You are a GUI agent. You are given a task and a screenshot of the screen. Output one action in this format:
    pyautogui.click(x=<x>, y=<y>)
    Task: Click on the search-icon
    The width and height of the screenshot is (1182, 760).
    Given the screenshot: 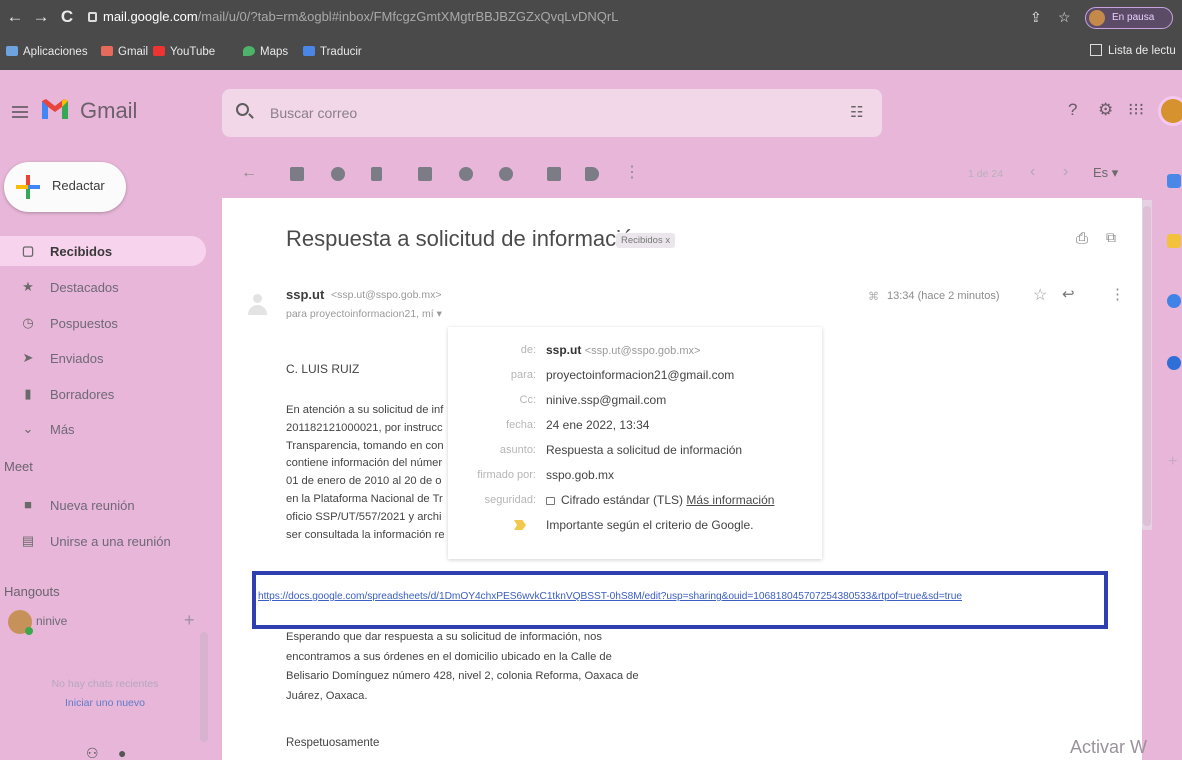 What is the action you would take?
    pyautogui.click(x=242, y=109)
    